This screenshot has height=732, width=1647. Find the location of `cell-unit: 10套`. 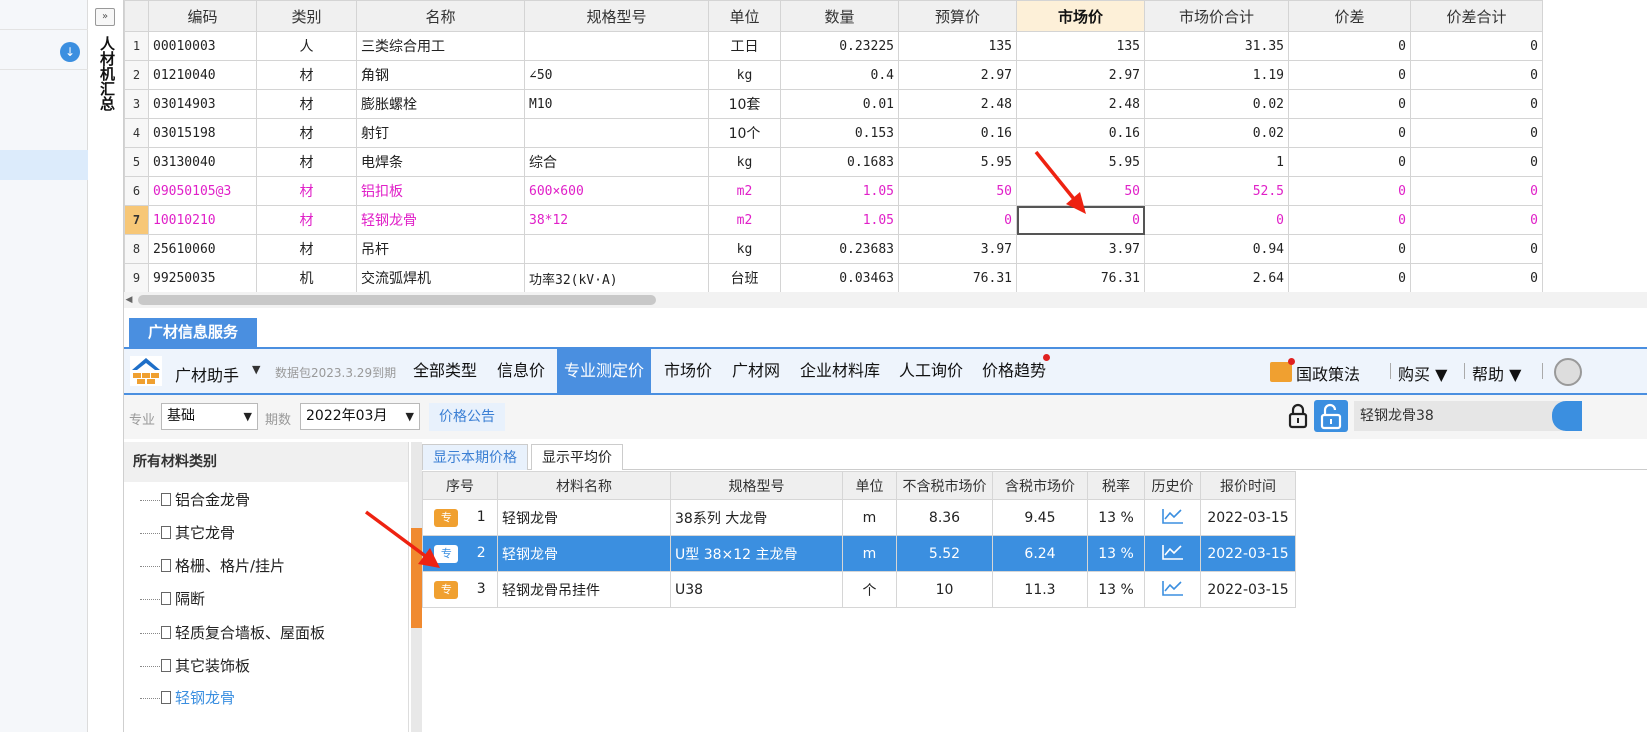

cell-unit: 10套 is located at coordinates (744, 104).